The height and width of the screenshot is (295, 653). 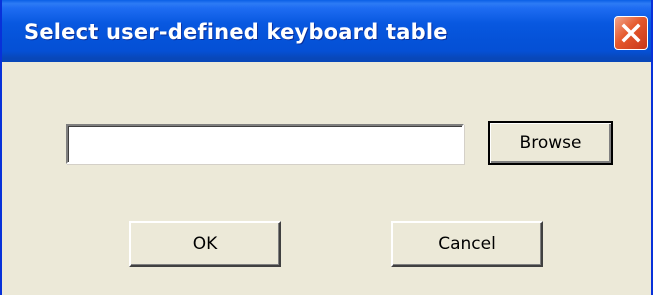 What do you see at coordinates (467, 244) in the screenshot?
I see `cancel-button: Cancel` at bounding box center [467, 244].